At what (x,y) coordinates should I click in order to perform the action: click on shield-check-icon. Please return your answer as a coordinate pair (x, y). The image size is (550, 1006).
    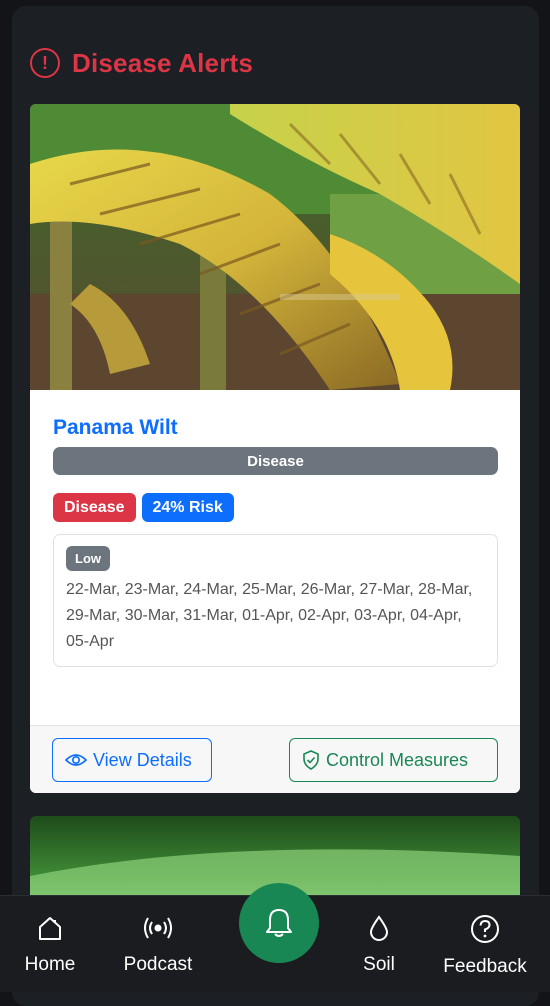
    Looking at the image, I should click on (311, 760).